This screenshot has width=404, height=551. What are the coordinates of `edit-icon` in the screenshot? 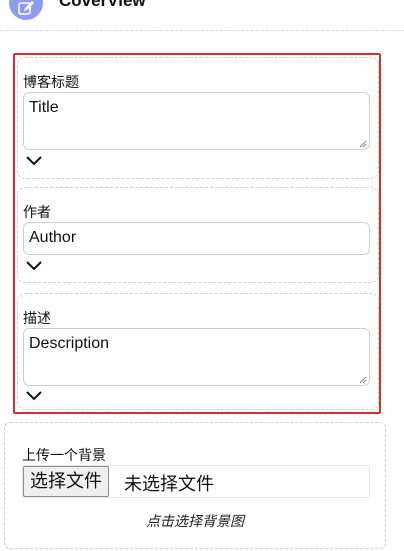 It's located at (26, 10).